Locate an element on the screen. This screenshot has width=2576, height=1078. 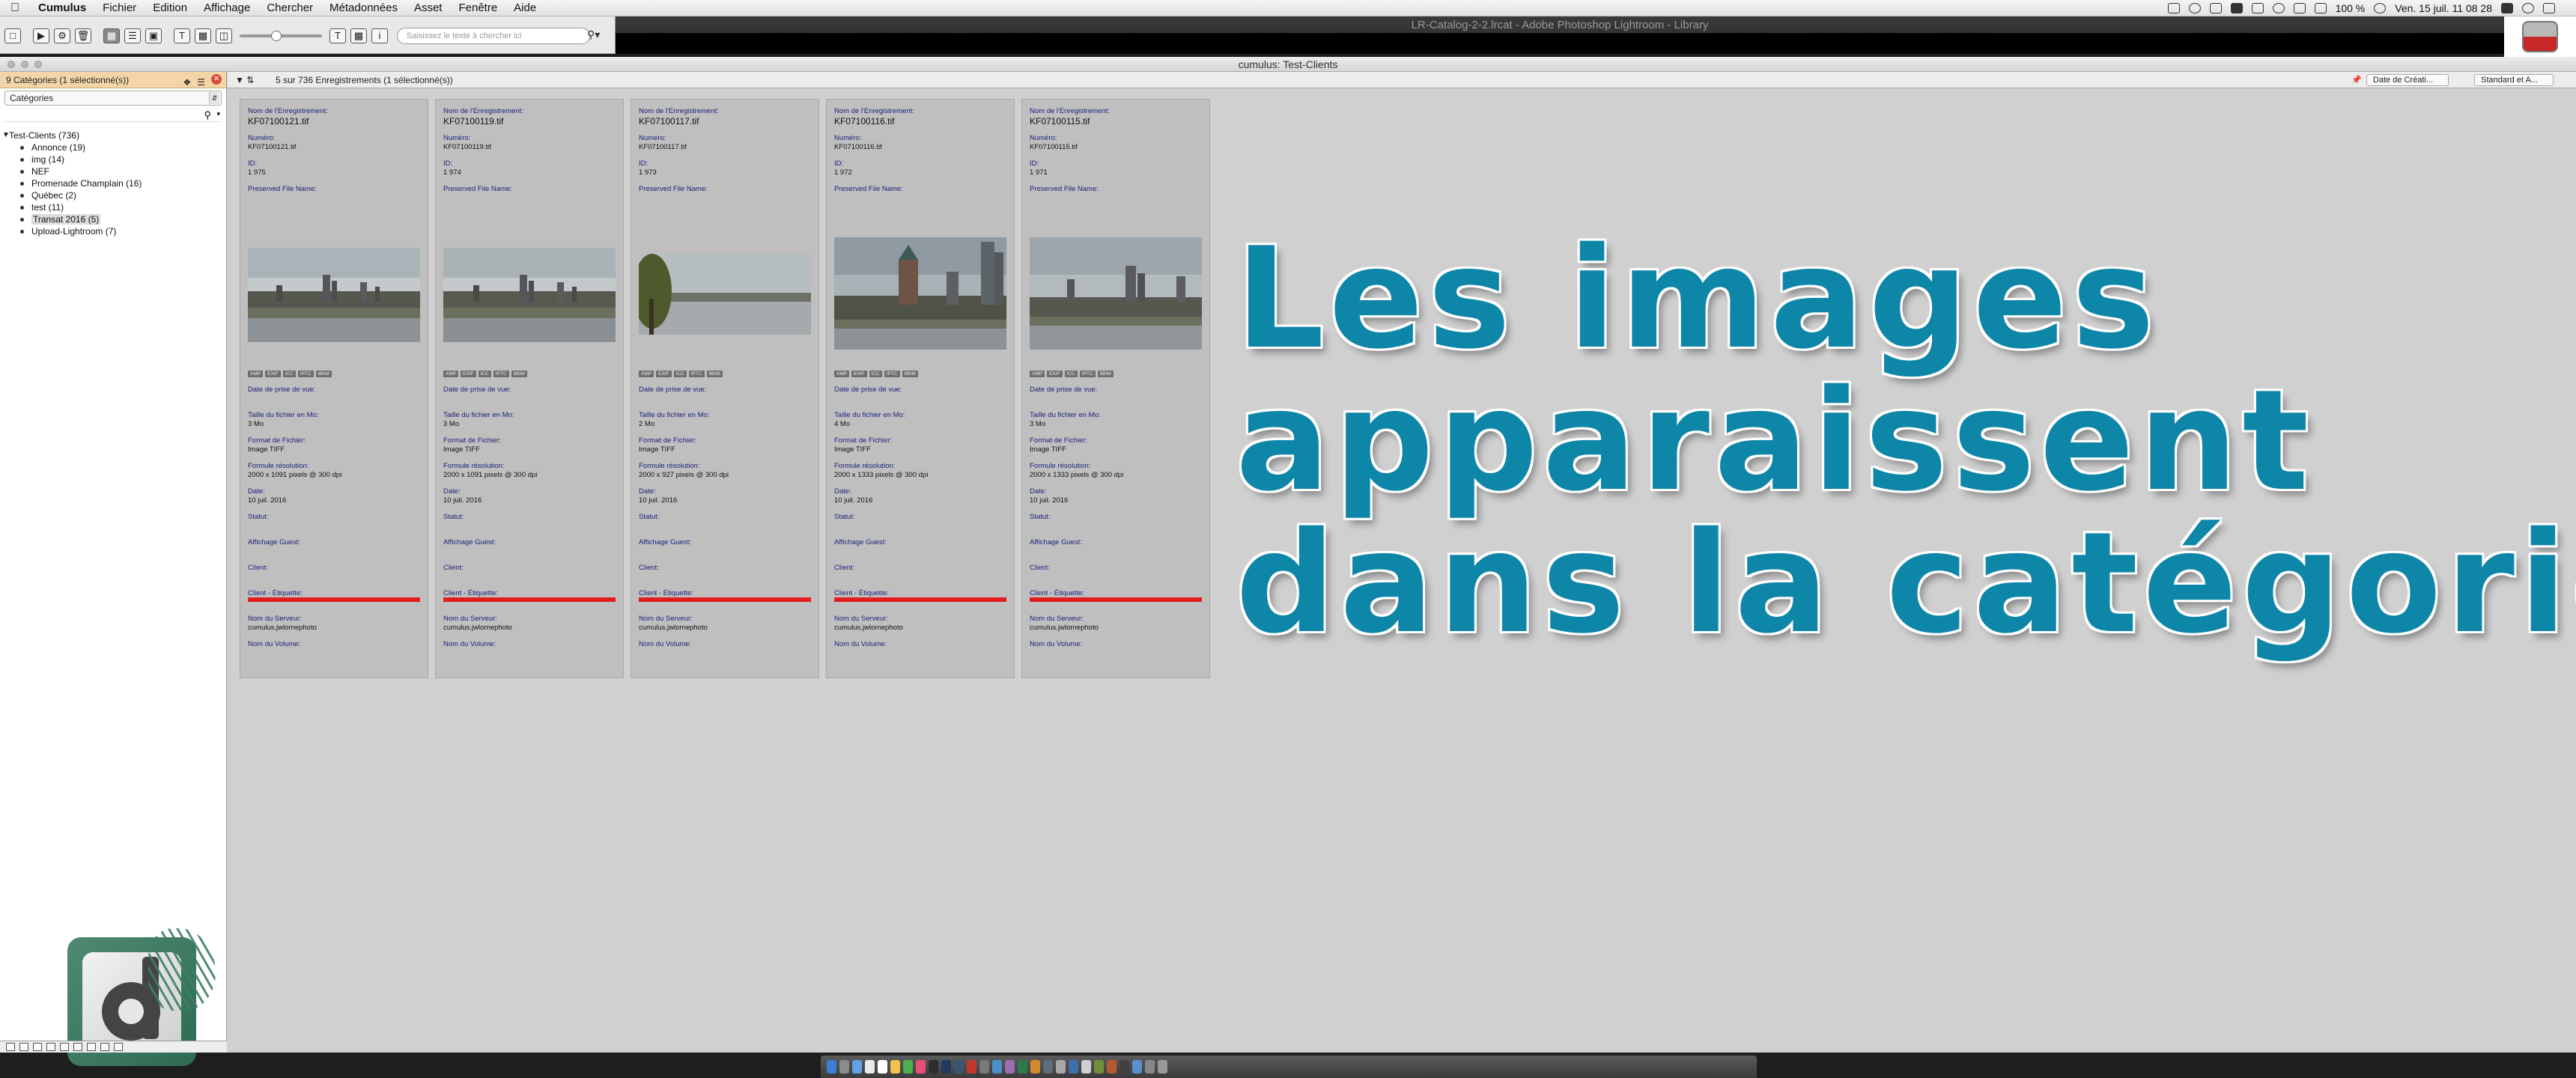
menu-edition: Edition is located at coordinates (170, 7).